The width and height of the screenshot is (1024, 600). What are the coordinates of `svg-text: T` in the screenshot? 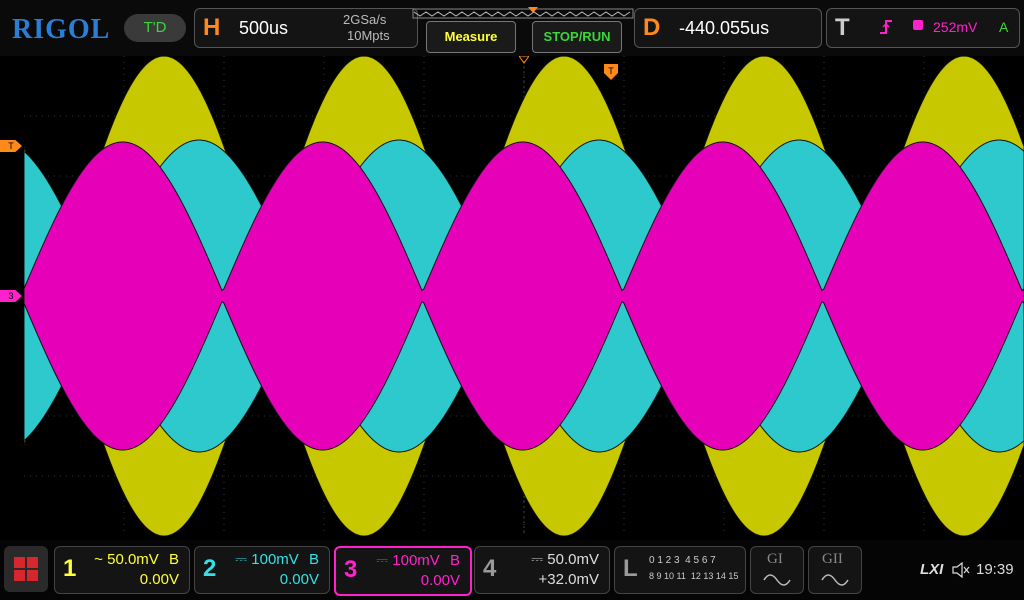 It's located at (611, 71).